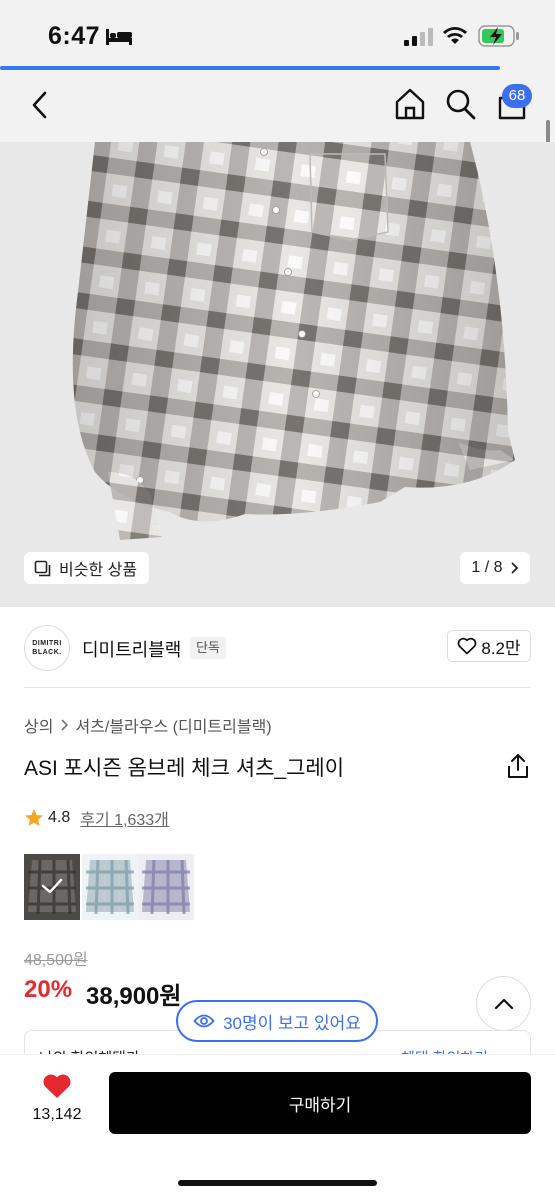 The height and width of the screenshot is (1200, 555). What do you see at coordinates (34, 817) in the screenshot?
I see `star-icon` at bounding box center [34, 817].